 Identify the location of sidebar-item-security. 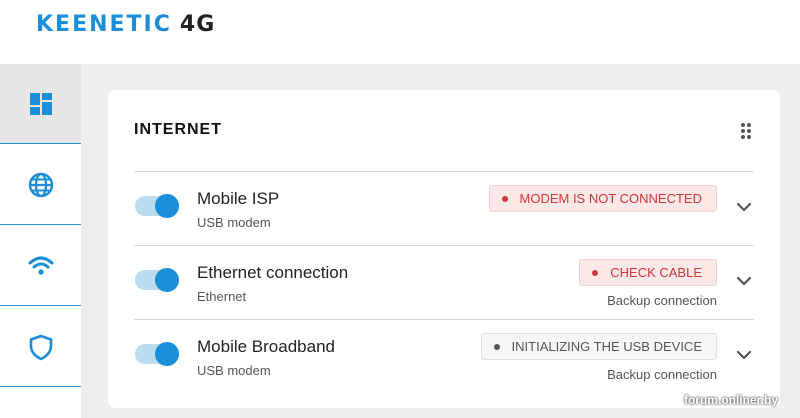
(40, 347).